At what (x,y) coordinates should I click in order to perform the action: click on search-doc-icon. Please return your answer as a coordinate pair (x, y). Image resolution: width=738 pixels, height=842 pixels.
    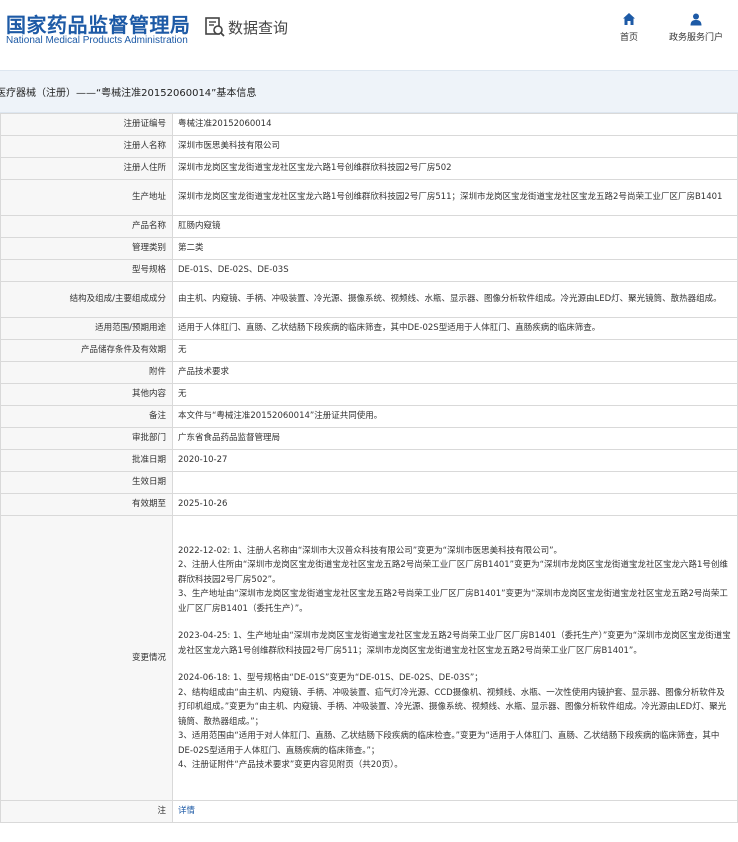
    Looking at the image, I should click on (215, 27).